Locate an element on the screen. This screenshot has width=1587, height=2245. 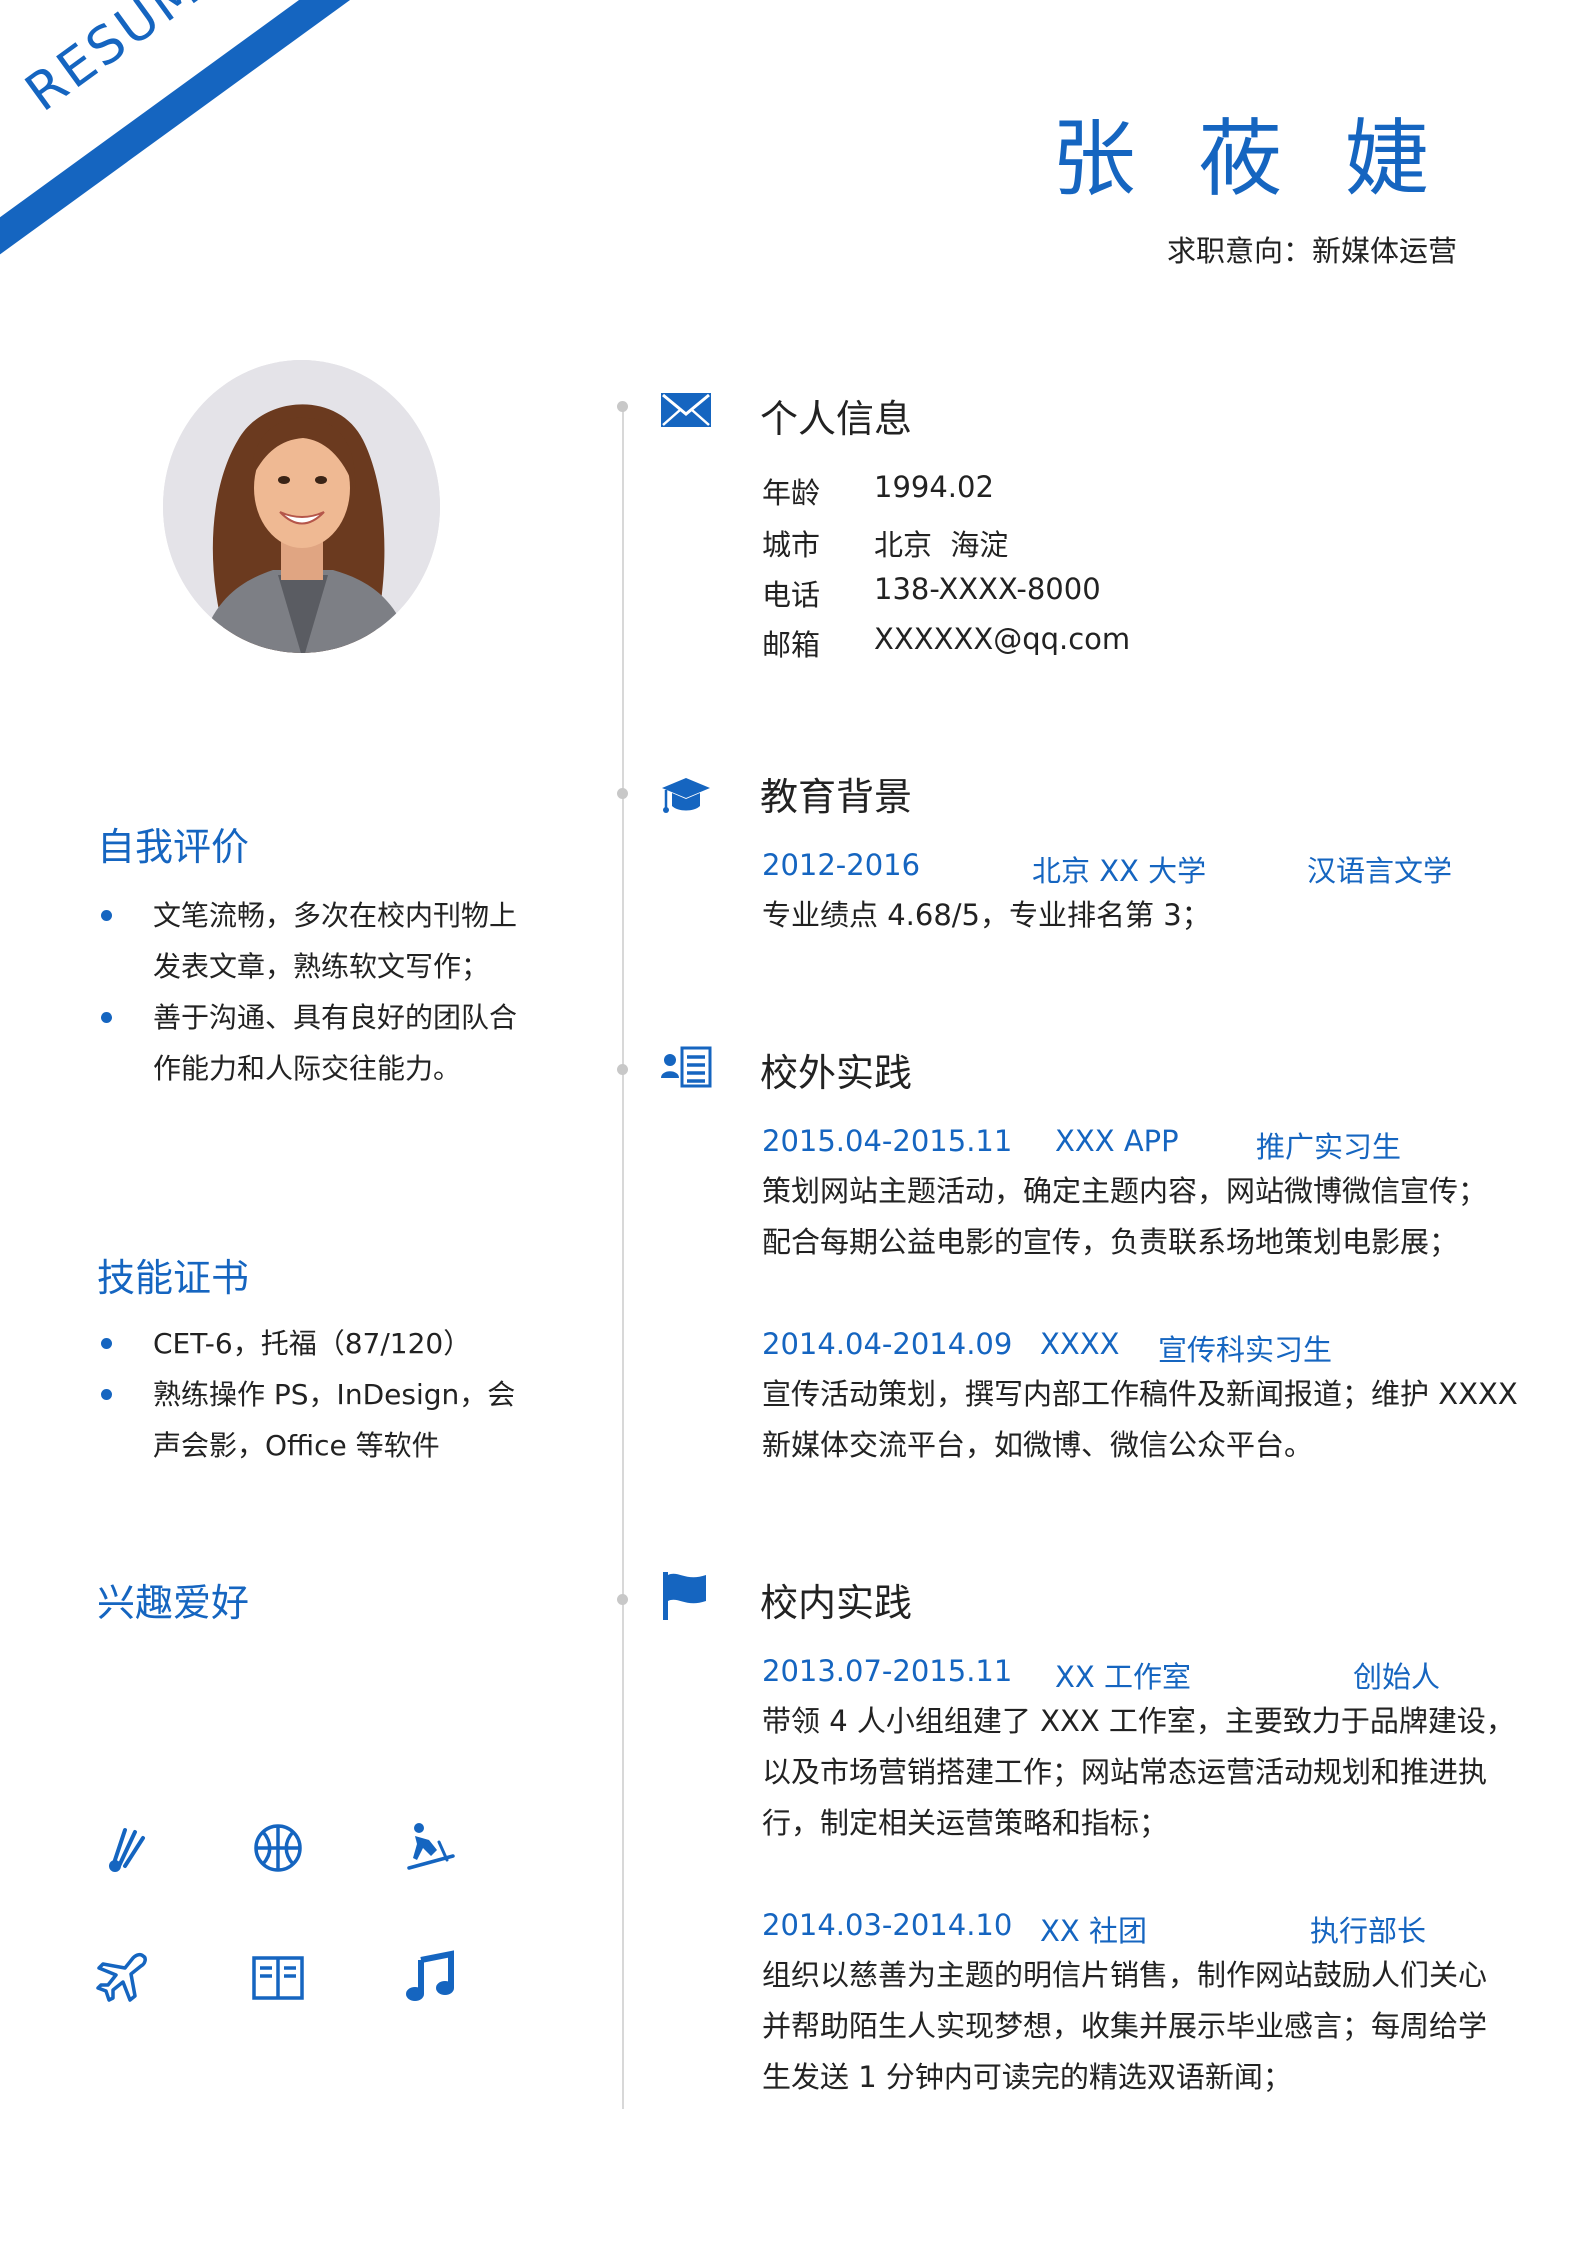
list-item: 善于沟通、具有良好的团队合 作能力和人际交往能力。 is located at coordinates (317, 1043).